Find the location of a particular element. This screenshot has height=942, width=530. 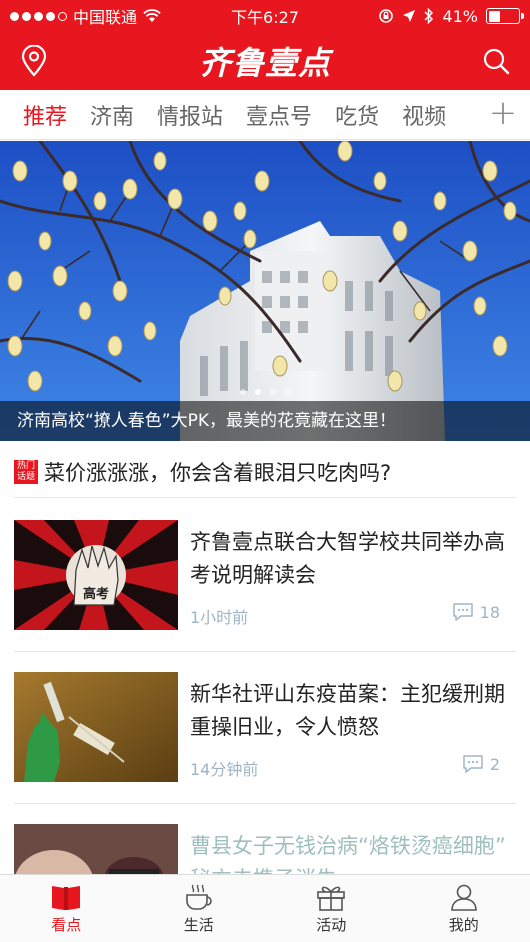

comment-count-group: 2 is located at coordinates (481, 764).